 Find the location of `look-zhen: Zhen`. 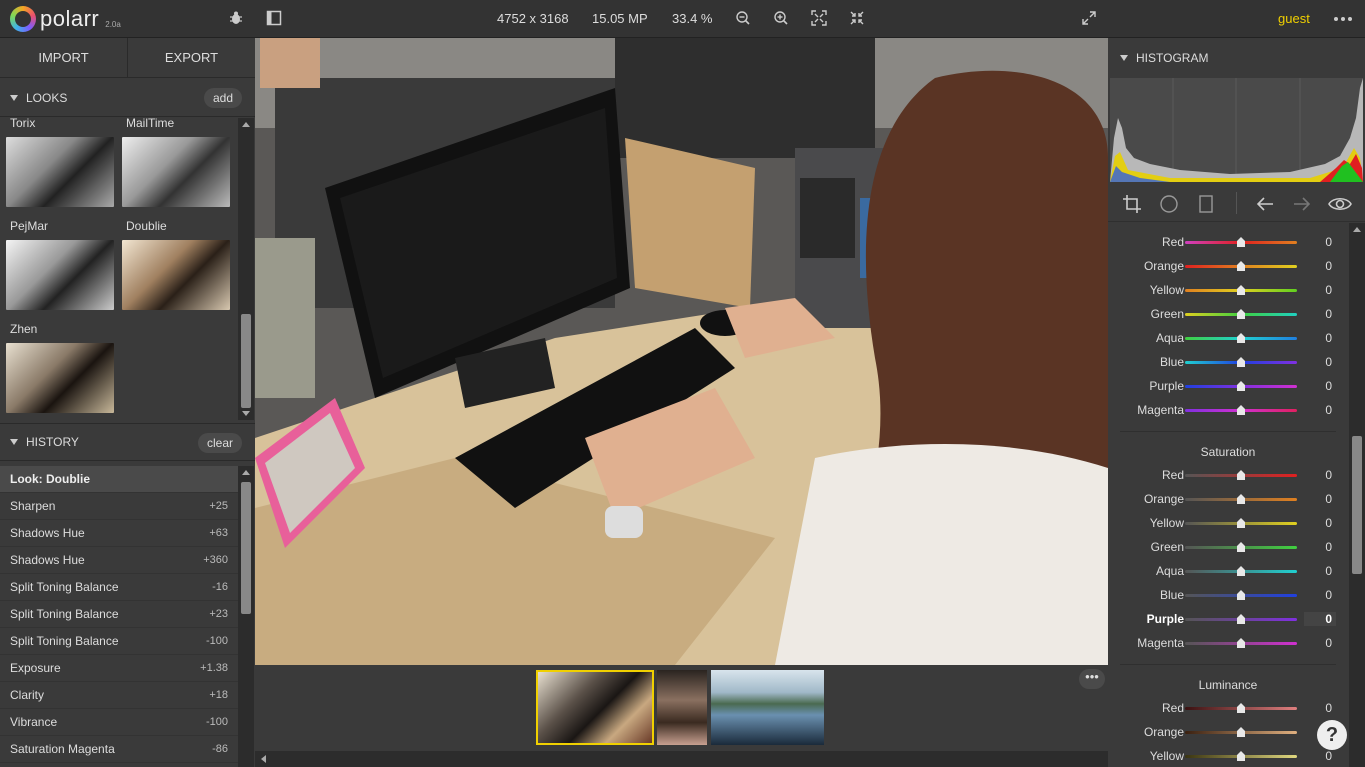

look-zhen: Zhen is located at coordinates (60, 370).